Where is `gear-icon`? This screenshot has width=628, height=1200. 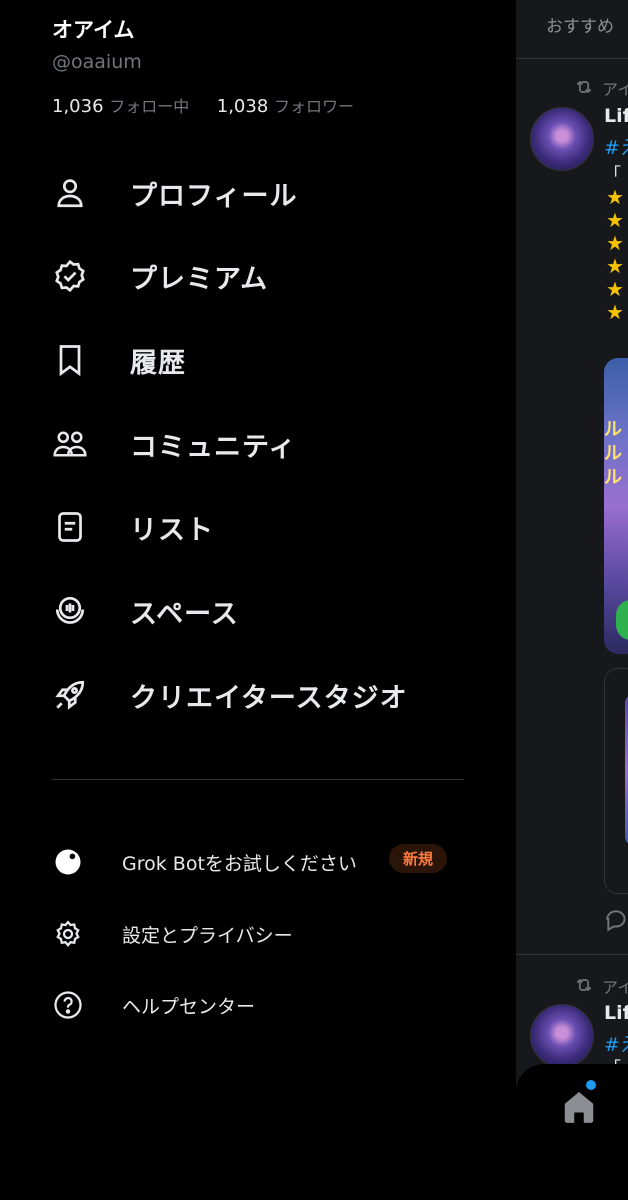 gear-icon is located at coordinates (68, 934).